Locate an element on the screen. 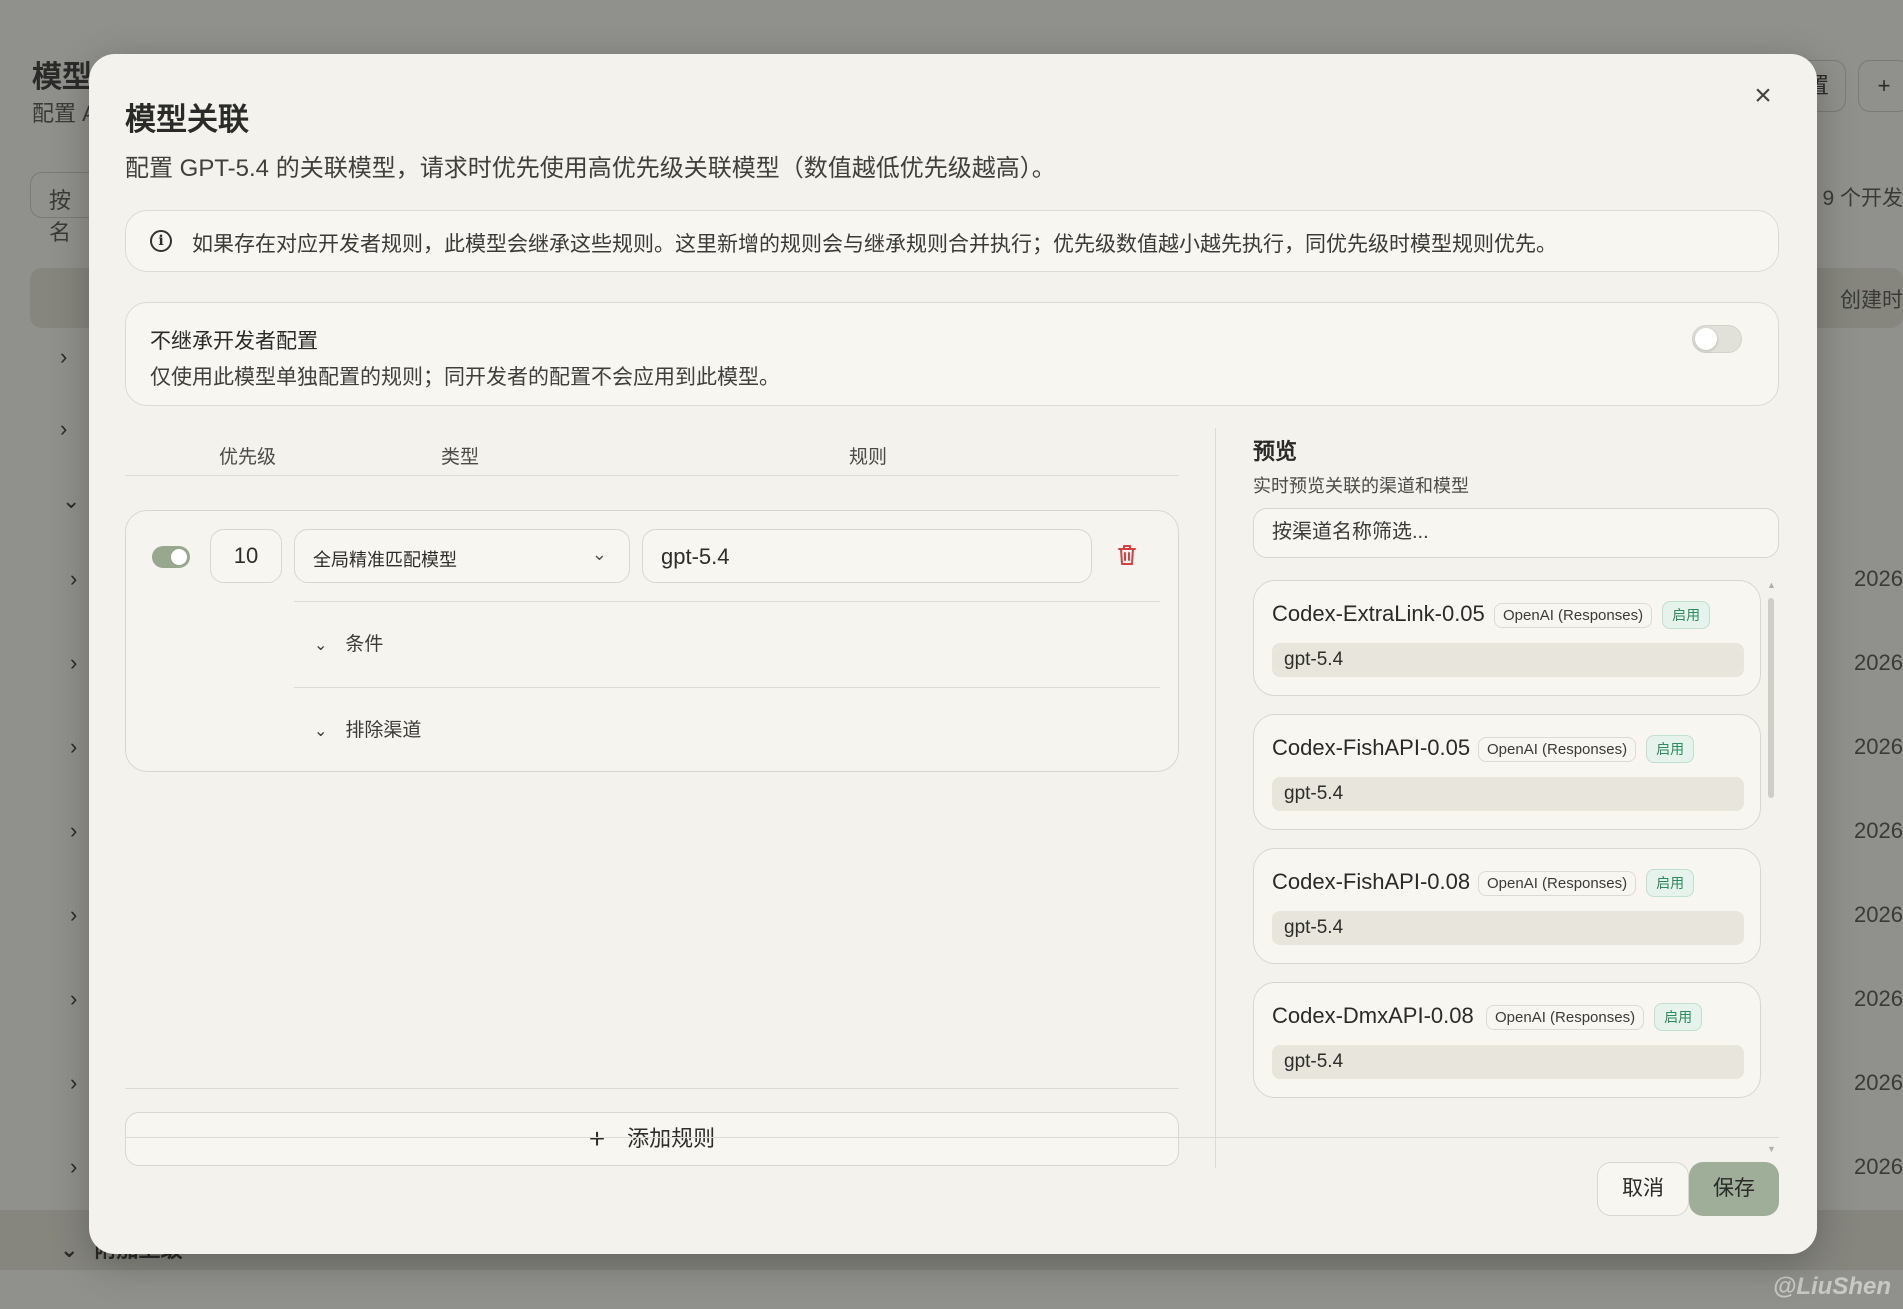  cancel-button: 取消 is located at coordinates (1643, 1189).